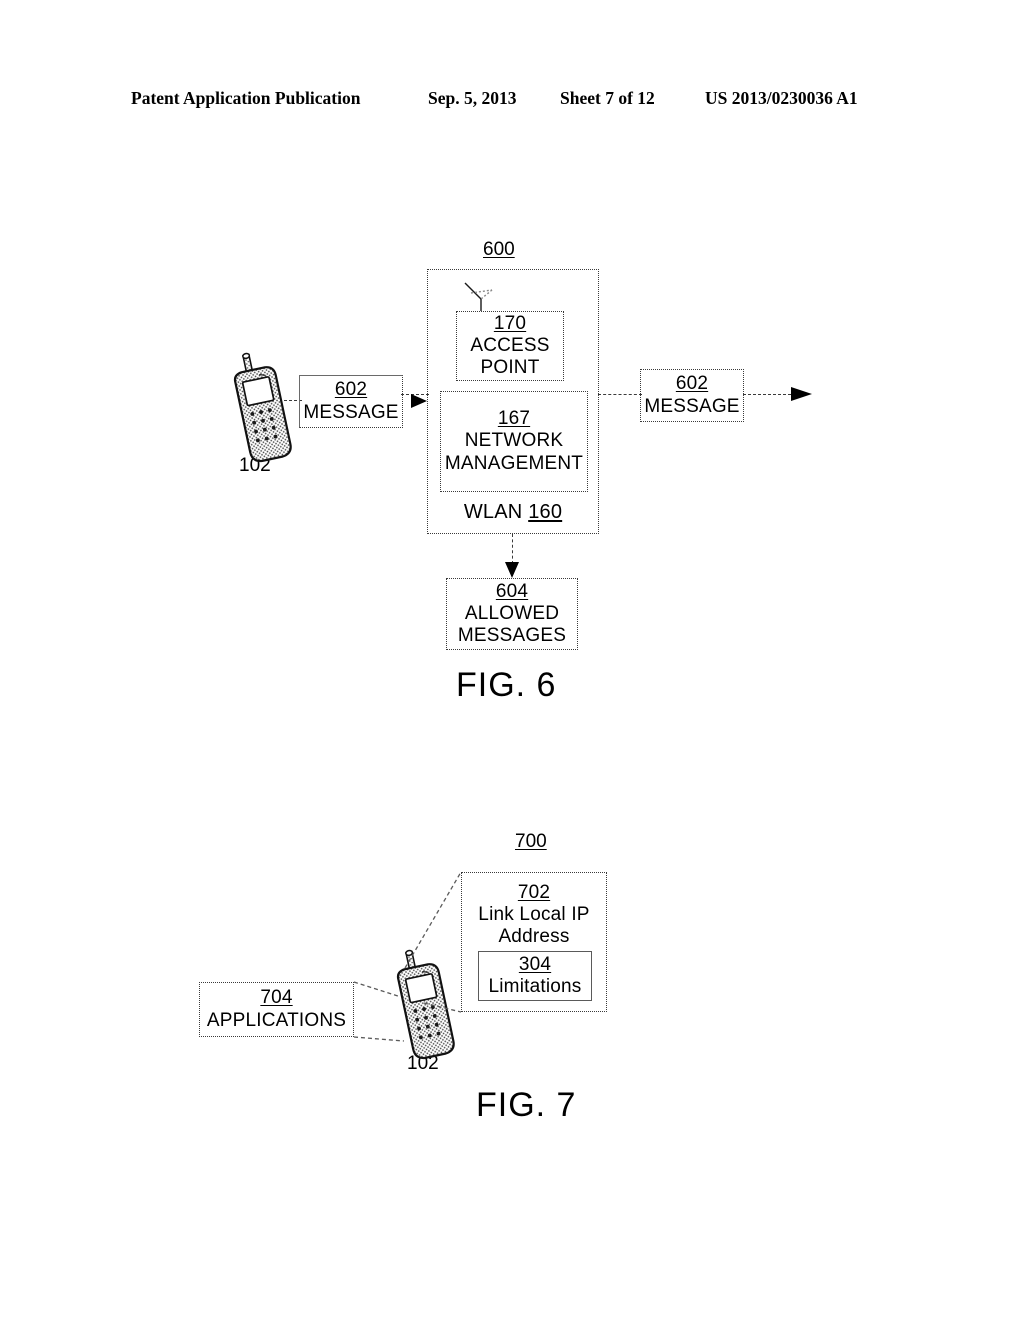 The width and height of the screenshot is (1024, 1320). What do you see at coordinates (514, 419) in the screenshot?
I see `network-management-ref: 167` at bounding box center [514, 419].